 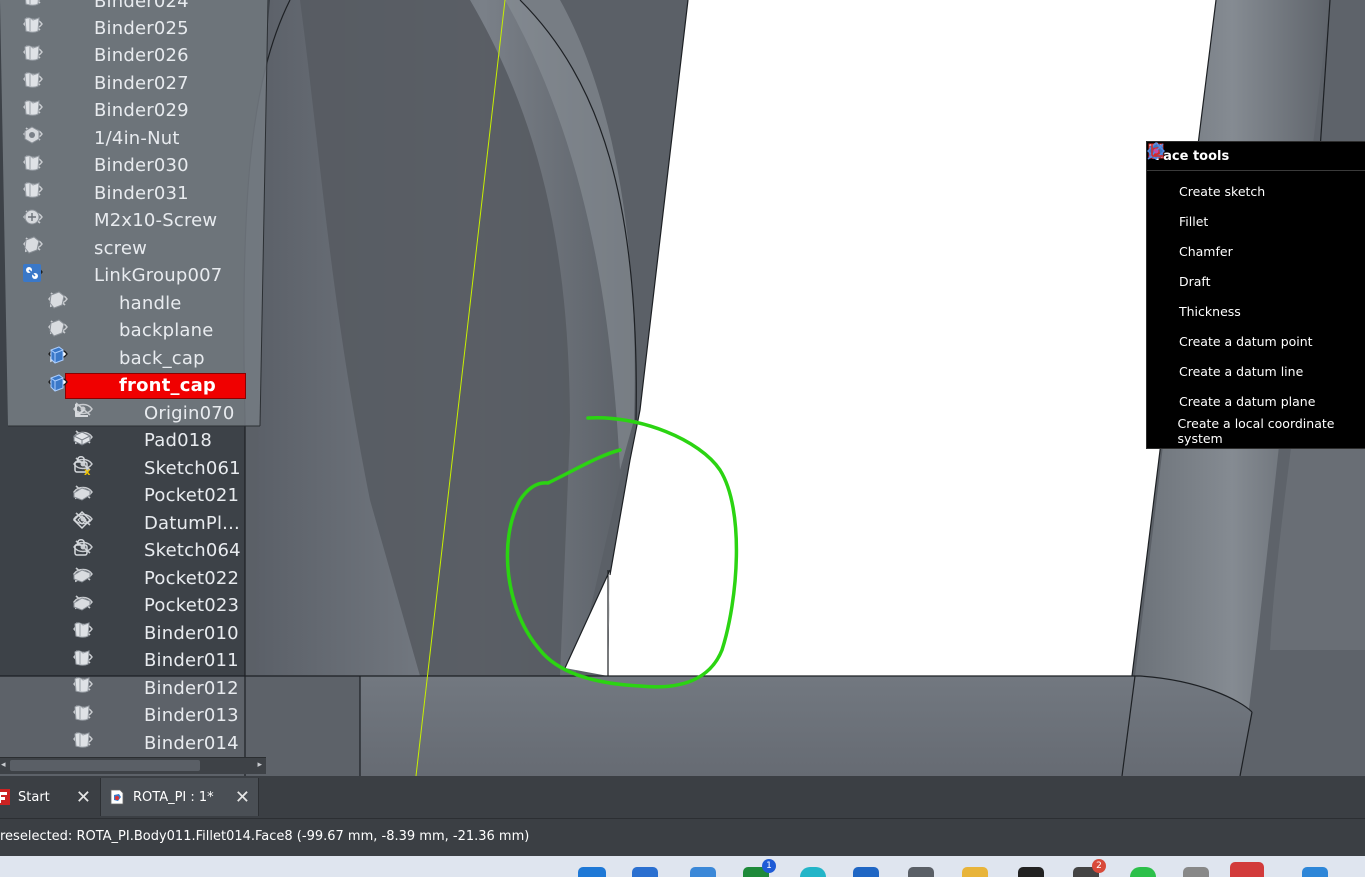 I want to click on tree-item: Binder029, so click(x=105, y=111).